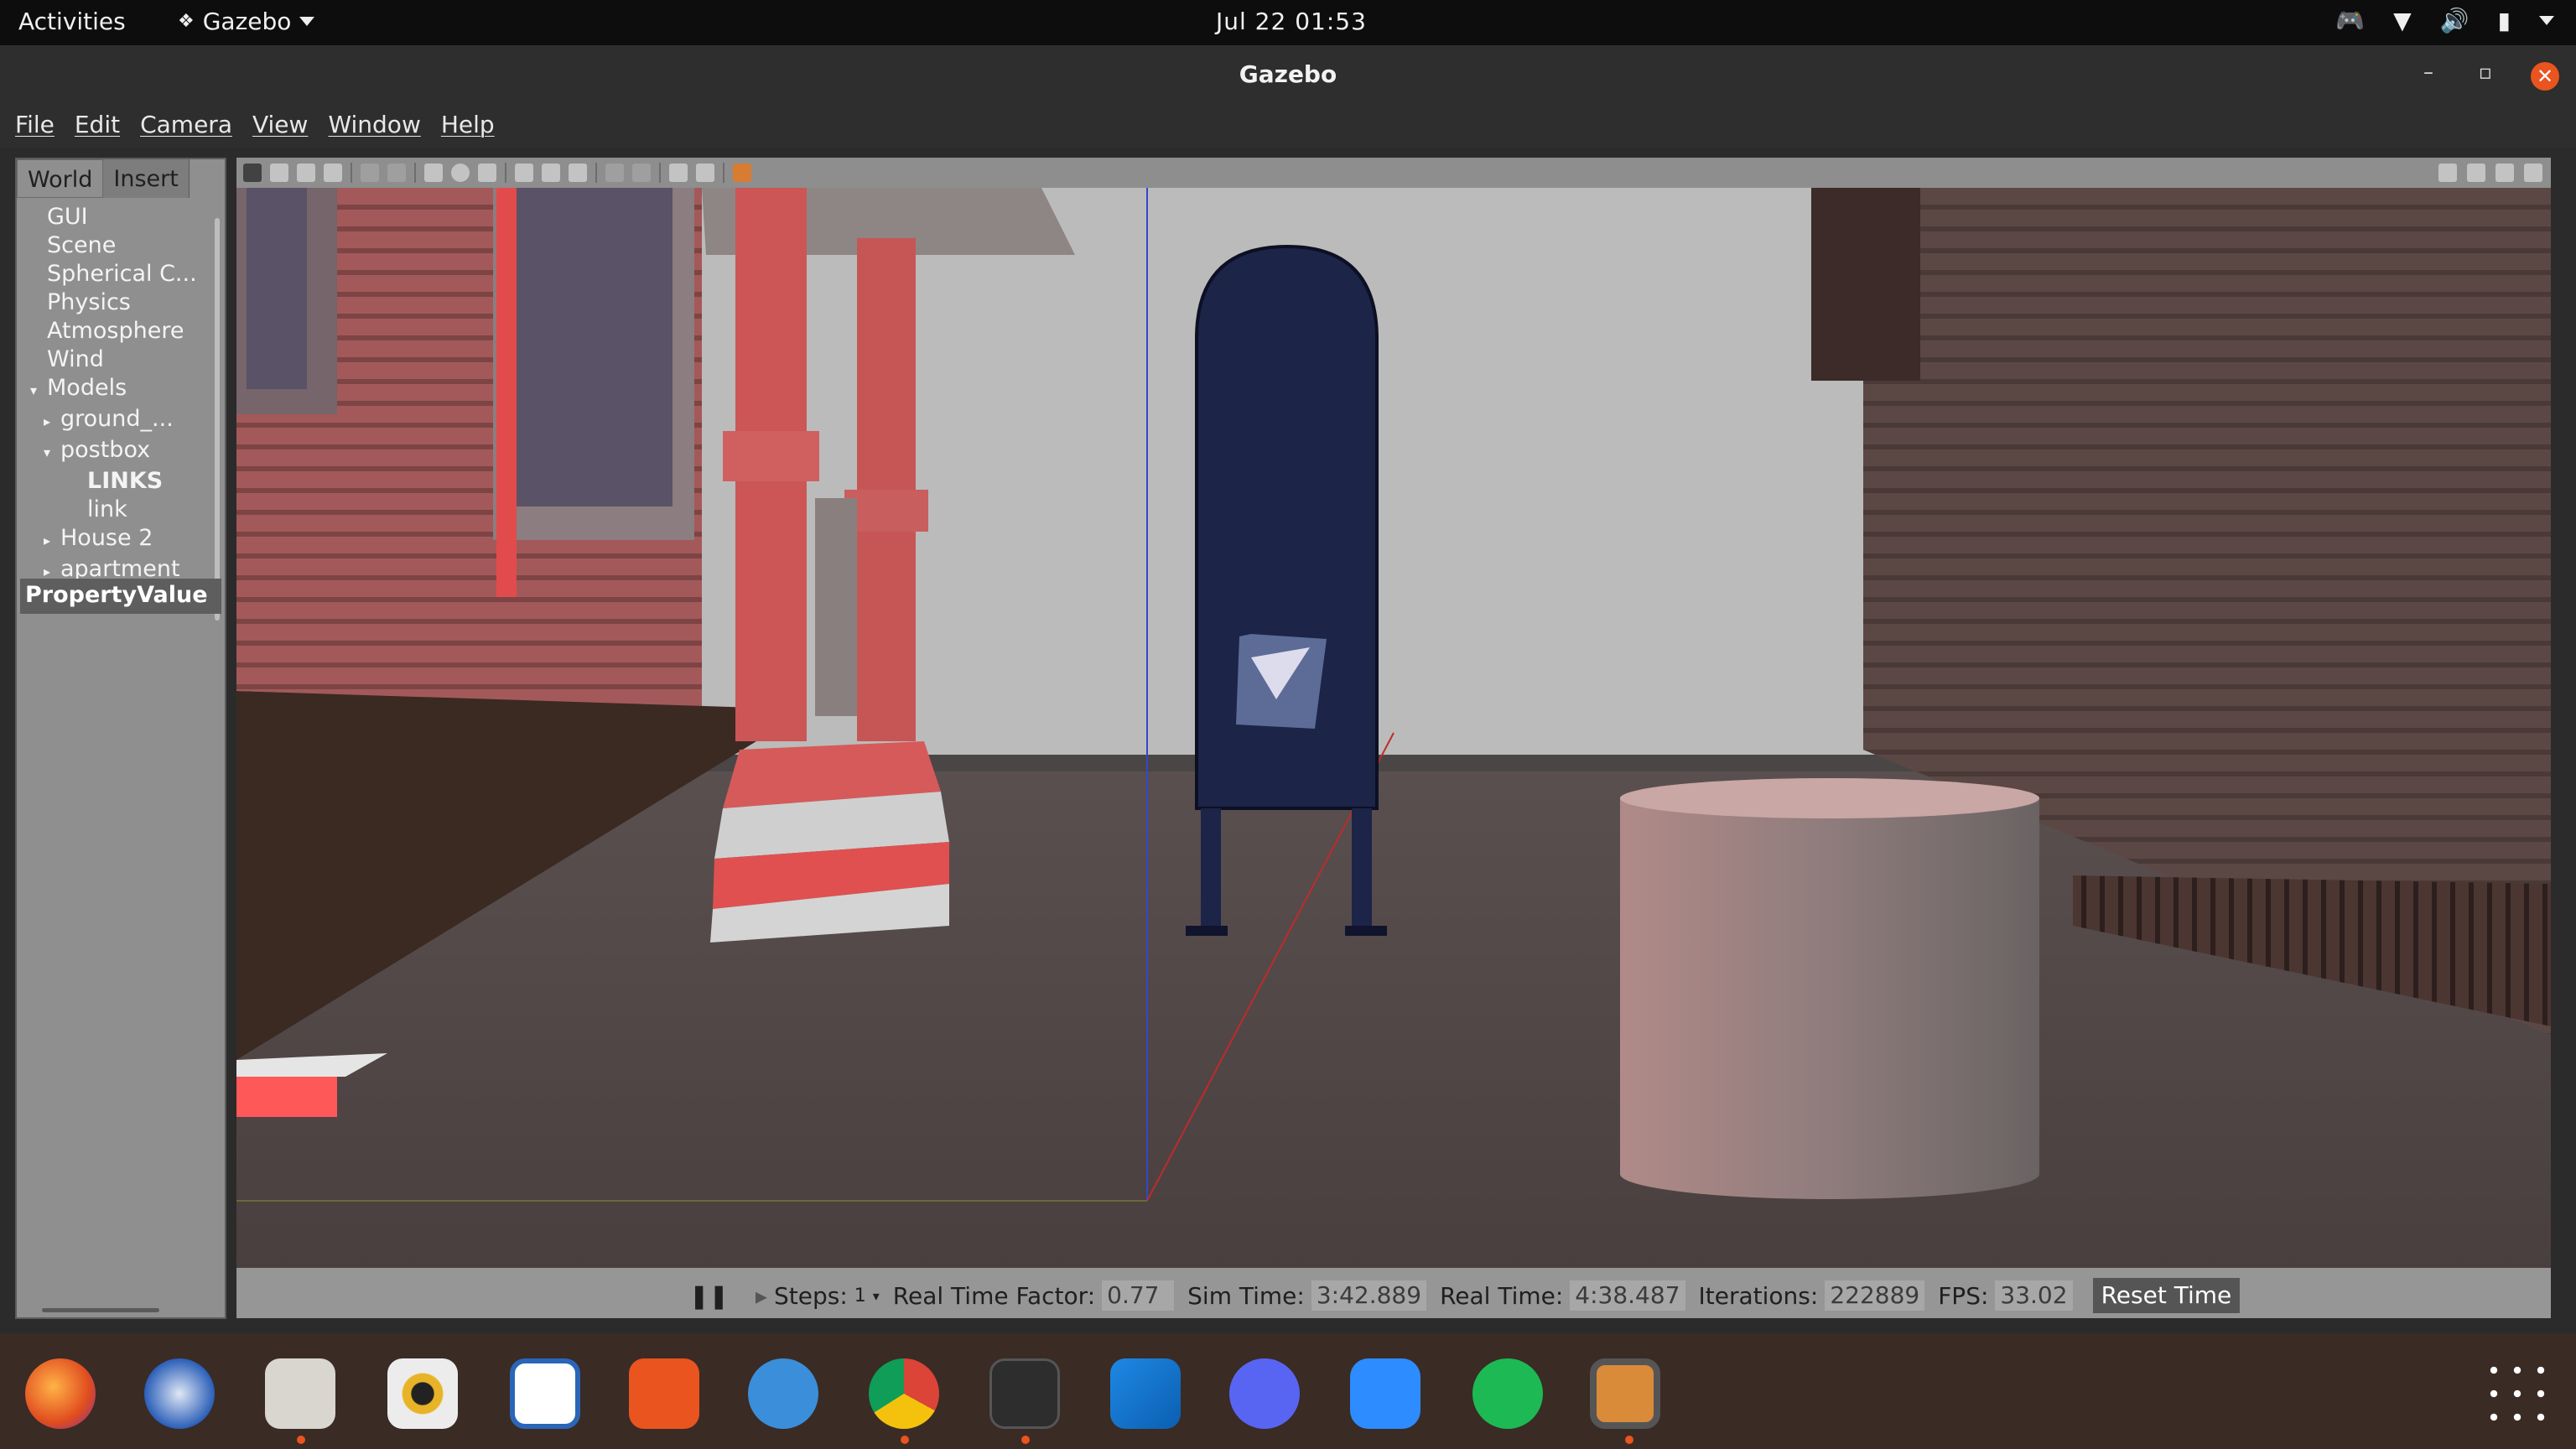 The height and width of the screenshot is (1449, 2576). Describe the element at coordinates (1385, 1393) in the screenshot. I see `zoom-icon` at that location.